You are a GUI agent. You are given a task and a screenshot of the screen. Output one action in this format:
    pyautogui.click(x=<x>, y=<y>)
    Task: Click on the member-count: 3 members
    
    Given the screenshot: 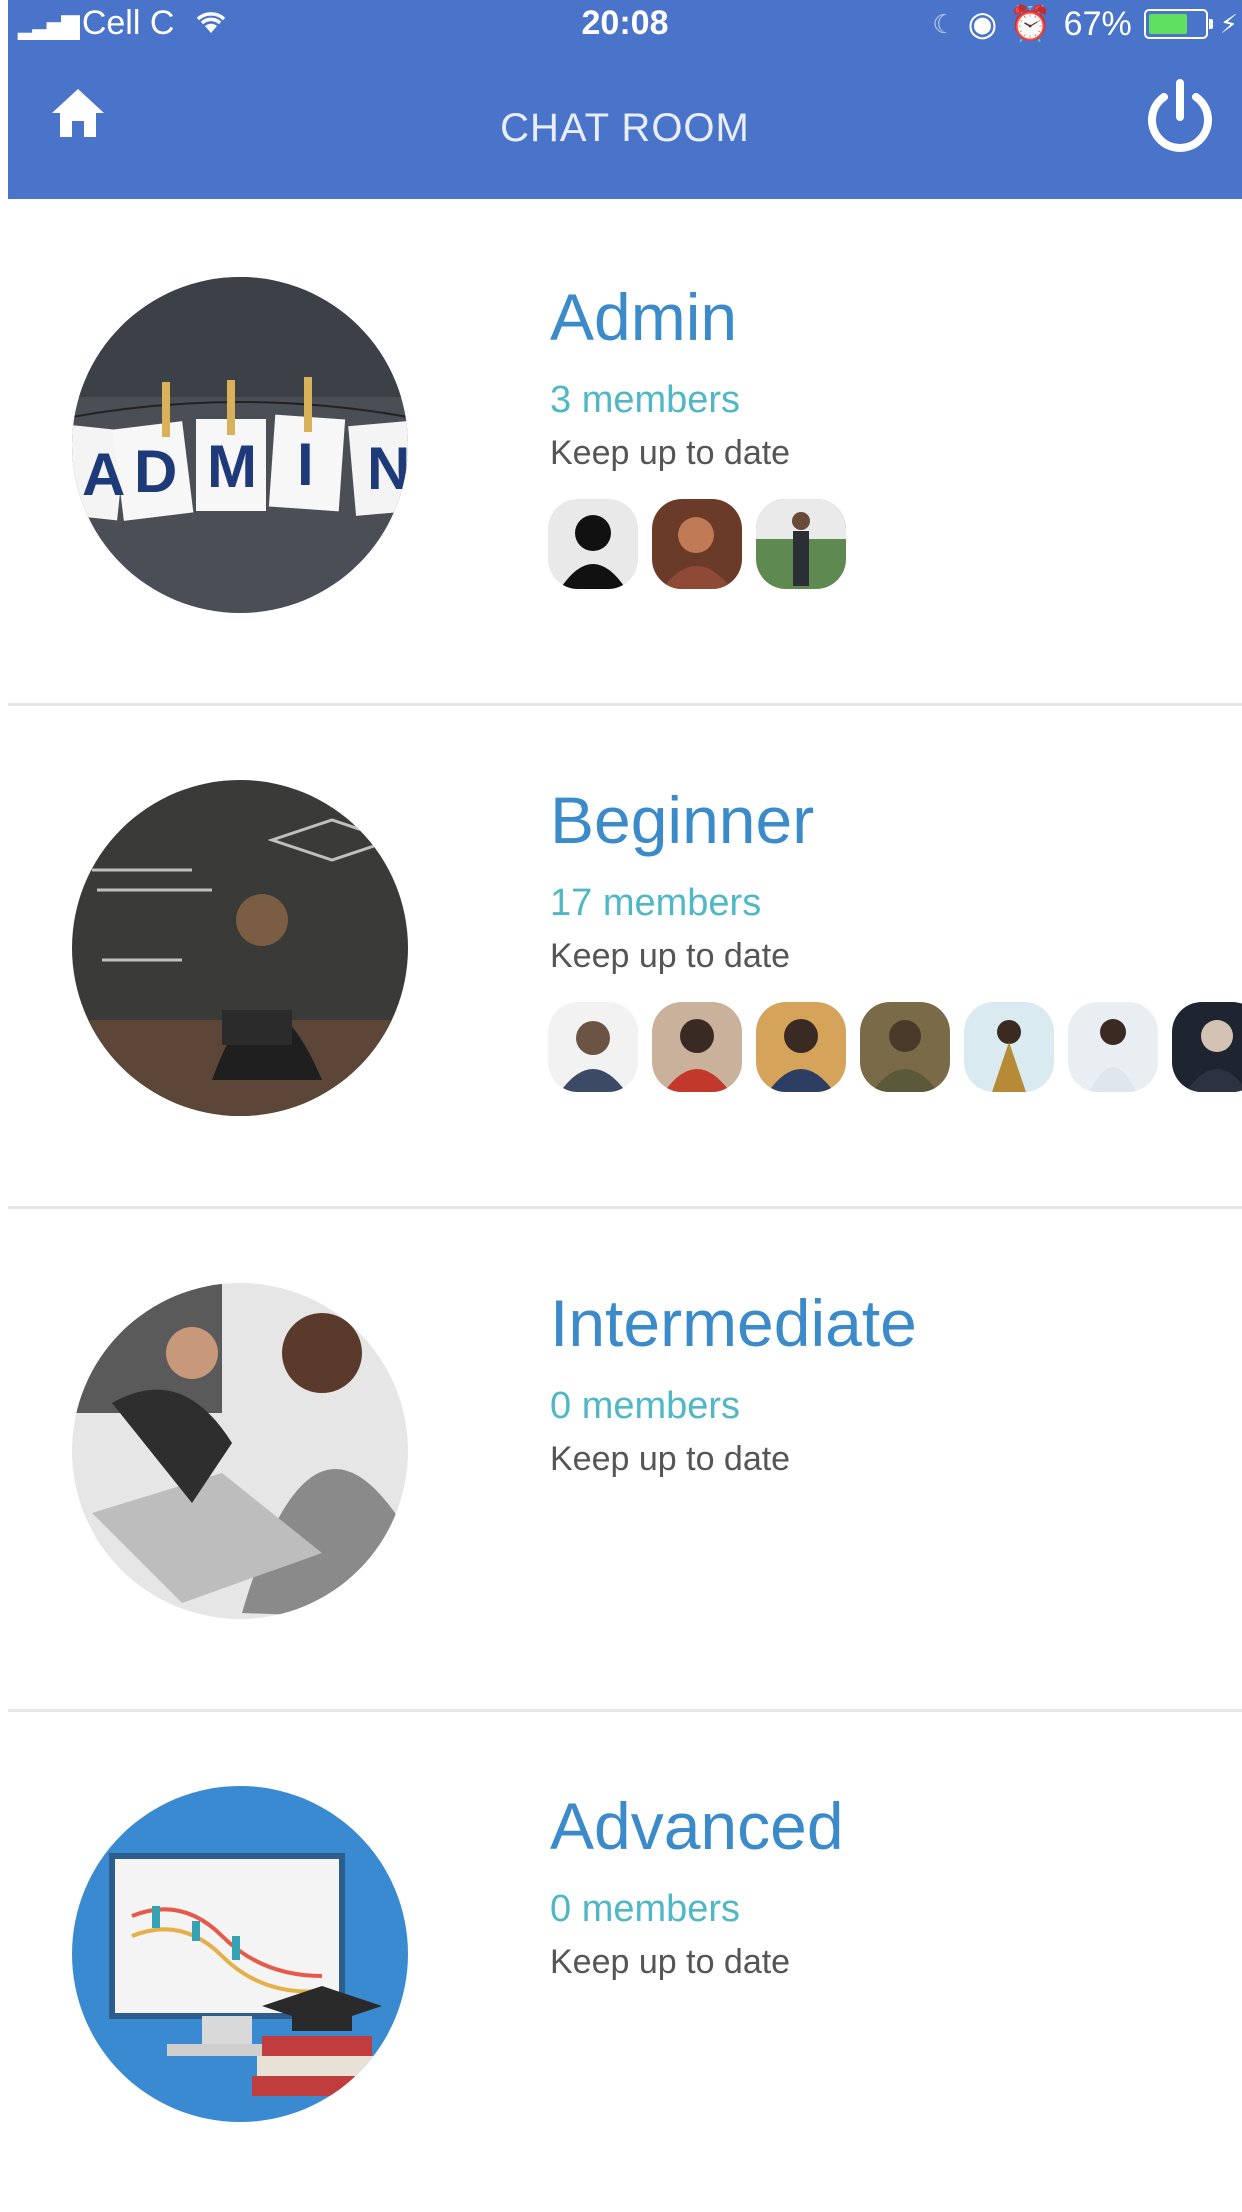 What is the action you would take?
    pyautogui.click(x=645, y=400)
    